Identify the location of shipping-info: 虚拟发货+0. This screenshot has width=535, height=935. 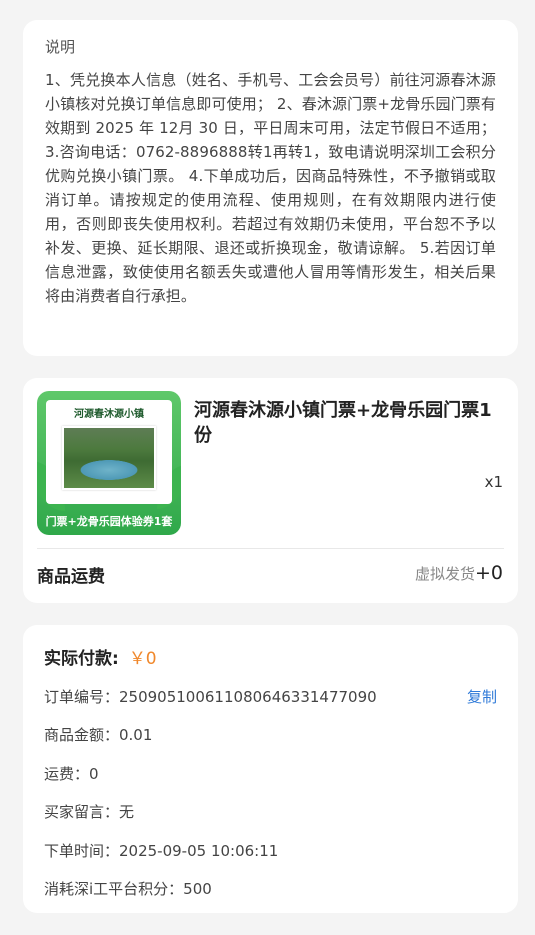
(459, 573).